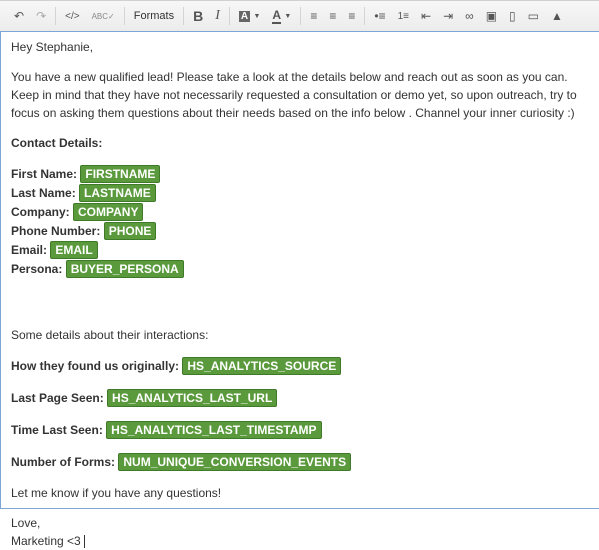  What do you see at coordinates (300, 173) in the screenshot?
I see `field-row: First Name: FIRSTNAME` at bounding box center [300, 173].